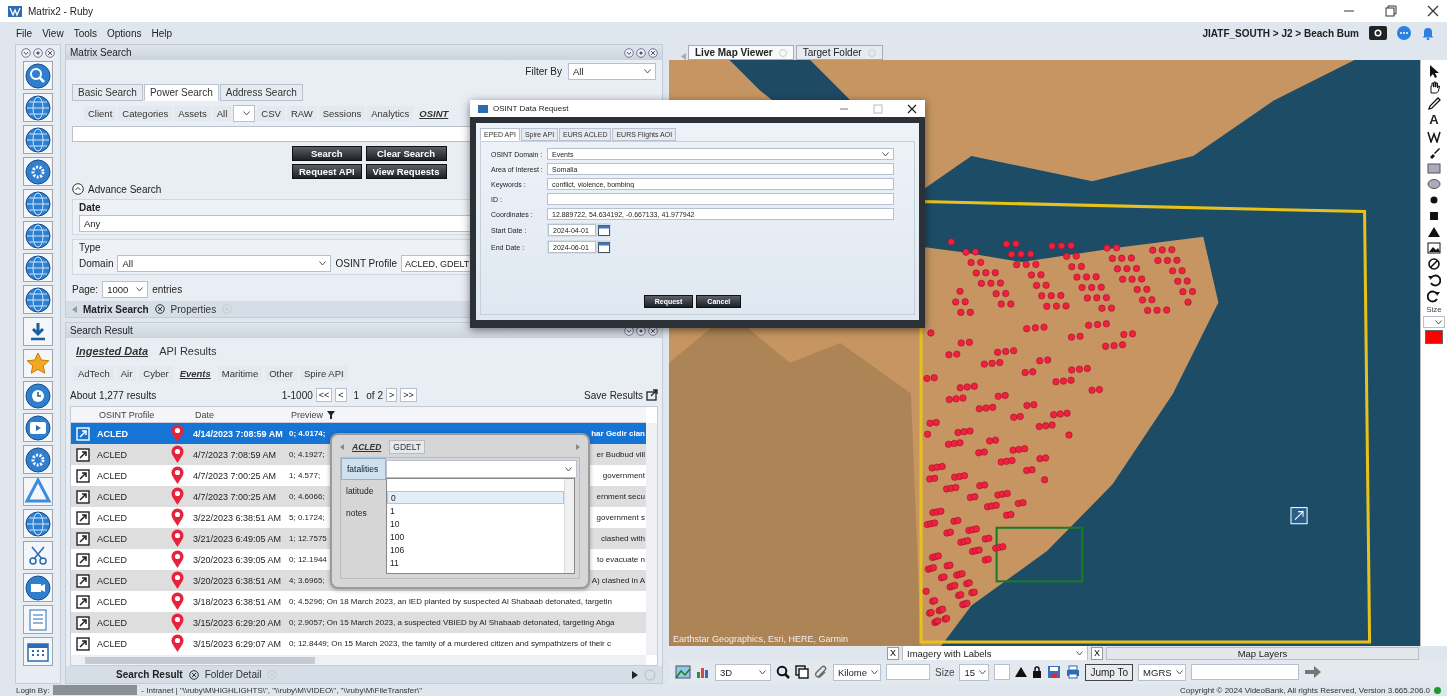 This screenshot has height=696, width=1447. I want to click on category-tab: RAW, so click(301, 113).